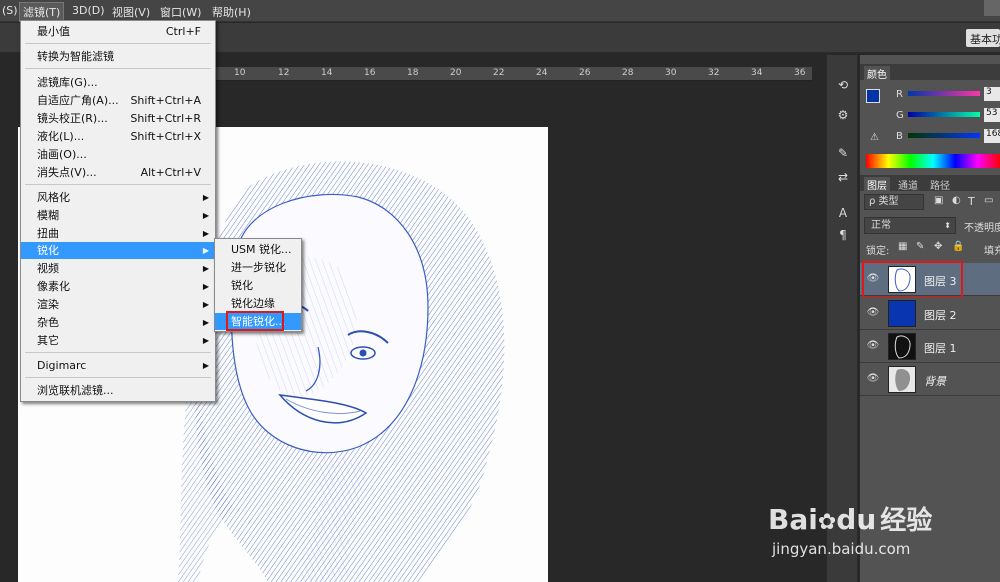 This screenshot has height=582, width=1000. I want to click on tab-color: 颜色, so click(877, 73).